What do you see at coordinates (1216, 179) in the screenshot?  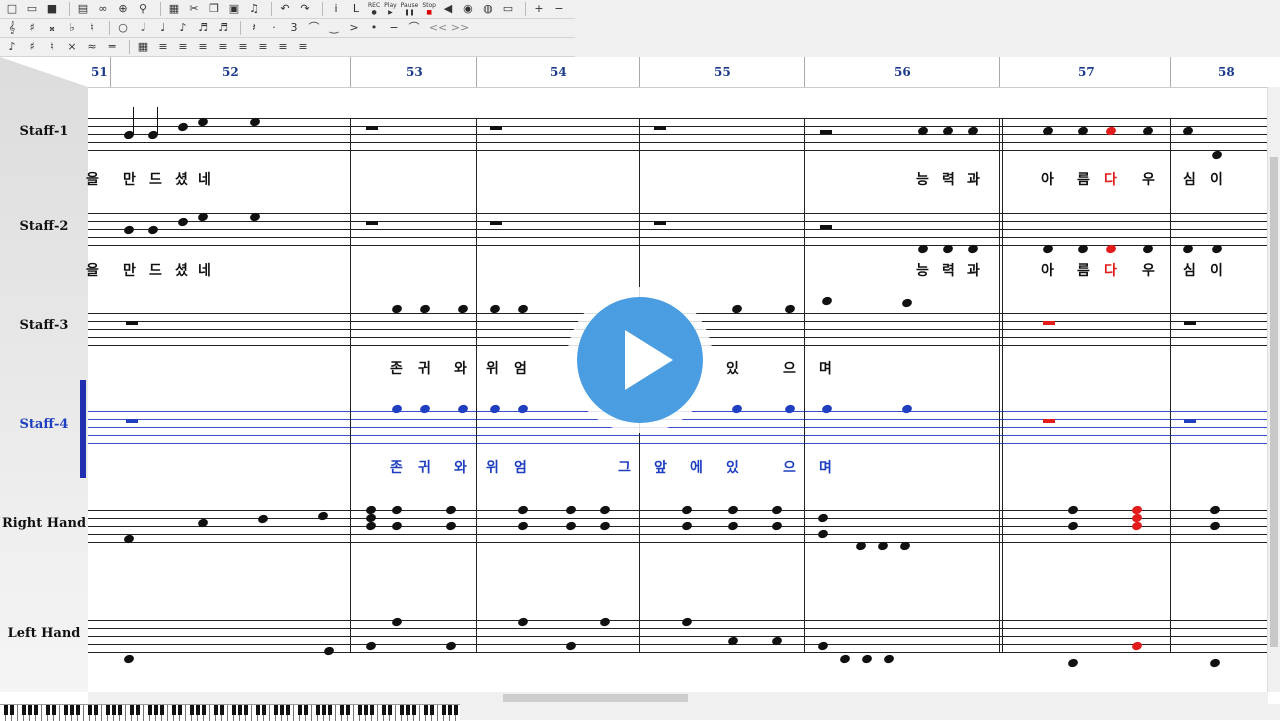 I see `lyric-syllable: 이` at bounding box center [1216, 179].